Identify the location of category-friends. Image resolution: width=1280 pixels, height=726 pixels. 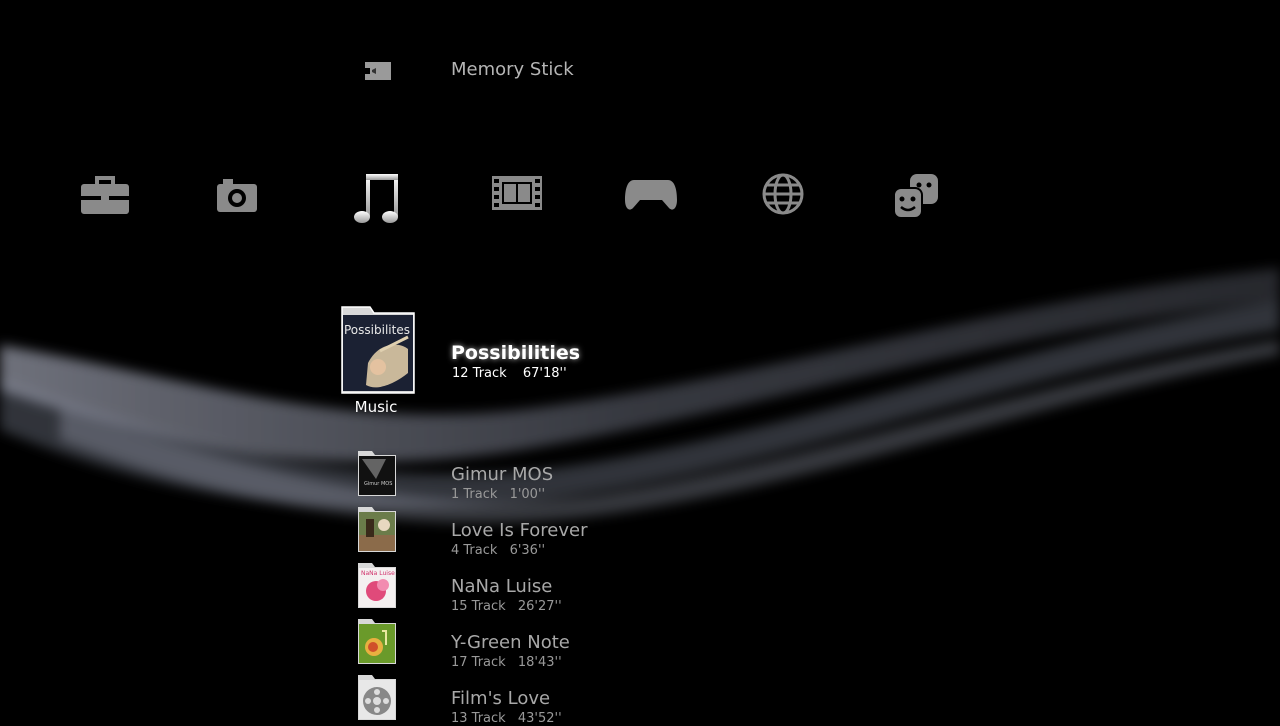
(917, 204).